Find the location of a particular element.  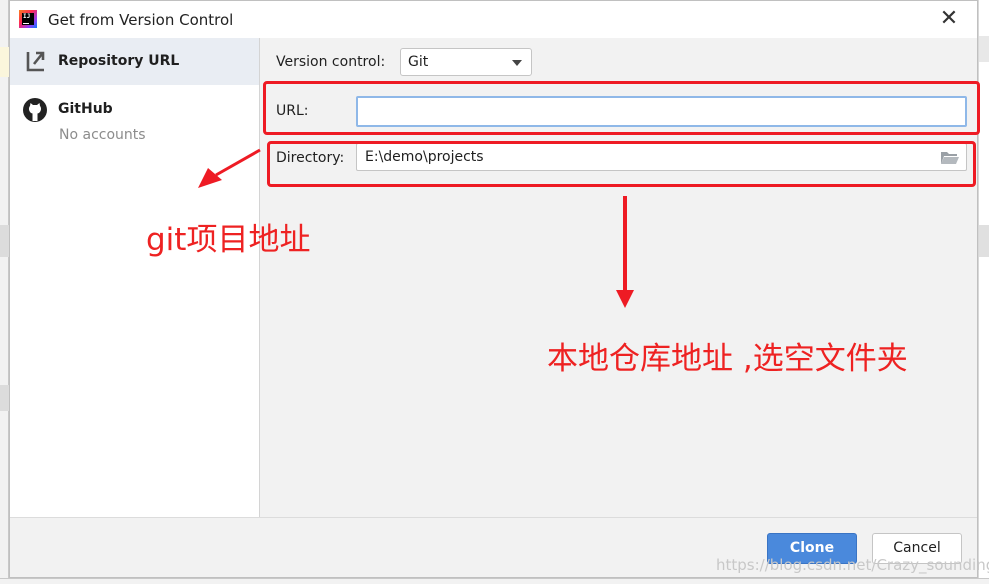

close-icon: ✕ is located at coordinates (949, 19).